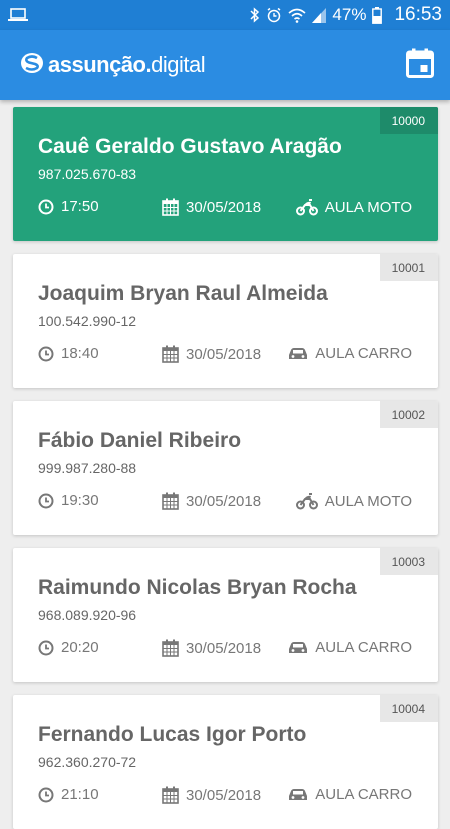 The height and width of the screenshot is (829, 450). What do you see at coordinates (349, 14) in the screenshot?
I see `battery-percentage: 47%` at bounding box center [349, 14].